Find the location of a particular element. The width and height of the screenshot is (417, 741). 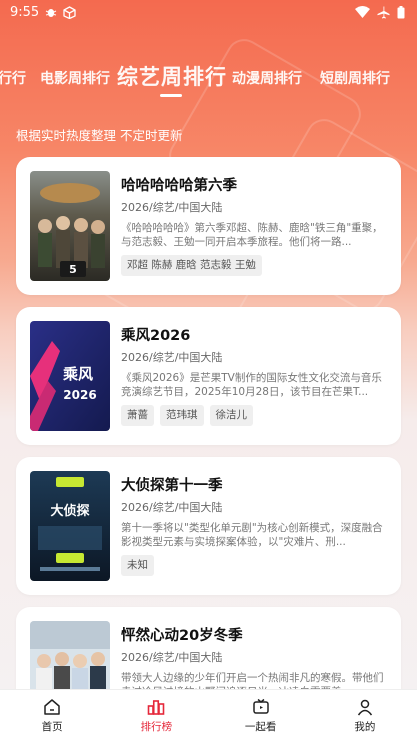

ranking-icon is located at coordinates (156, 707).